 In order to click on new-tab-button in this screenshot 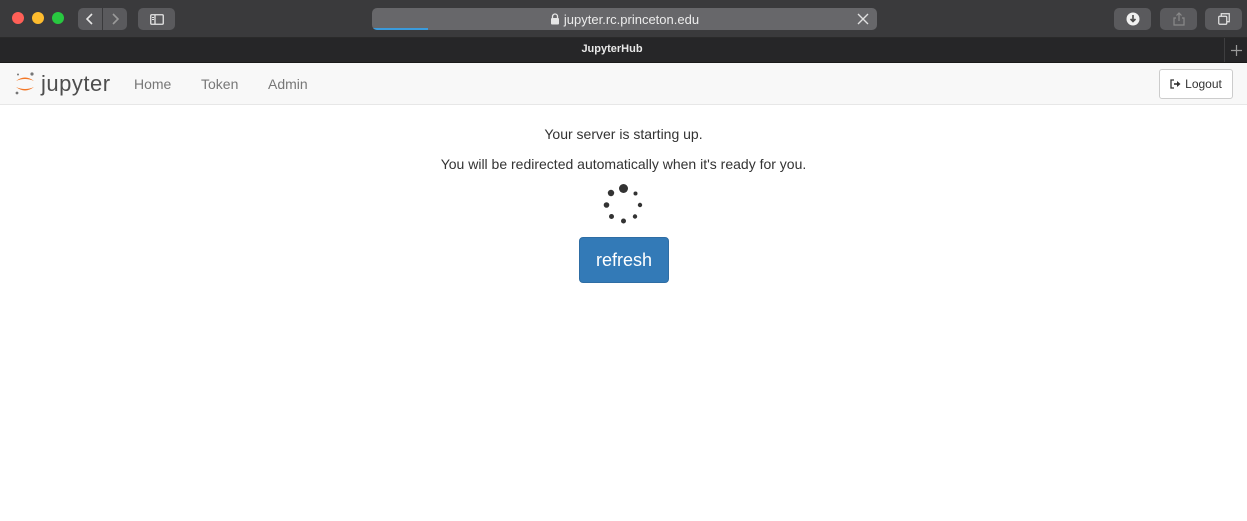, I will do `click(1235, 50)`.